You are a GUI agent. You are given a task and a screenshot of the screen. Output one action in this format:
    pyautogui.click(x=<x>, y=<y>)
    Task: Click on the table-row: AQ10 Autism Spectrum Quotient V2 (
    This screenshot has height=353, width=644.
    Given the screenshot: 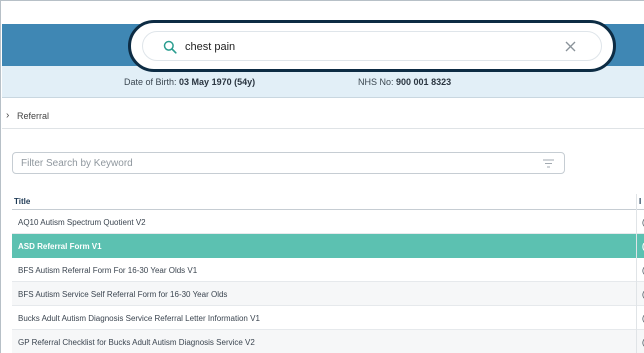 What is the action you would take?
    pyautogui.click(x=328, y=222)
    